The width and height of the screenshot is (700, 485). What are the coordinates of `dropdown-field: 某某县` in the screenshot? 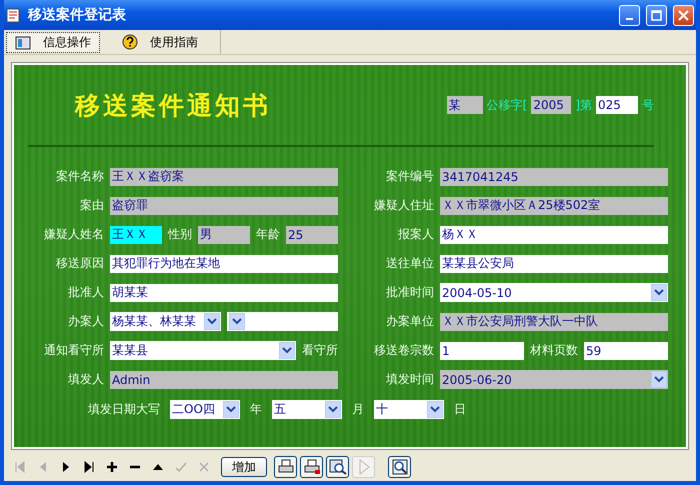 It's located at (203, 350).